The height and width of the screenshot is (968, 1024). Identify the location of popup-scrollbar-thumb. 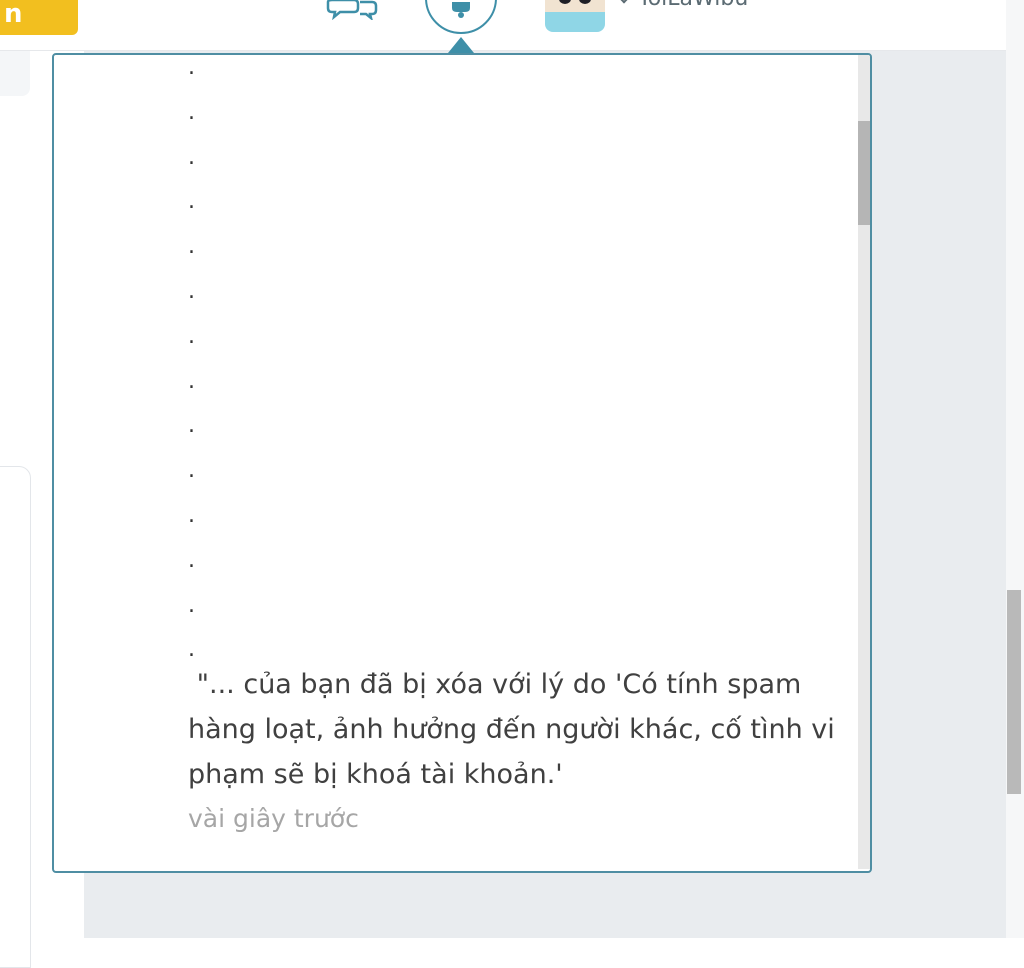
(864, 173).